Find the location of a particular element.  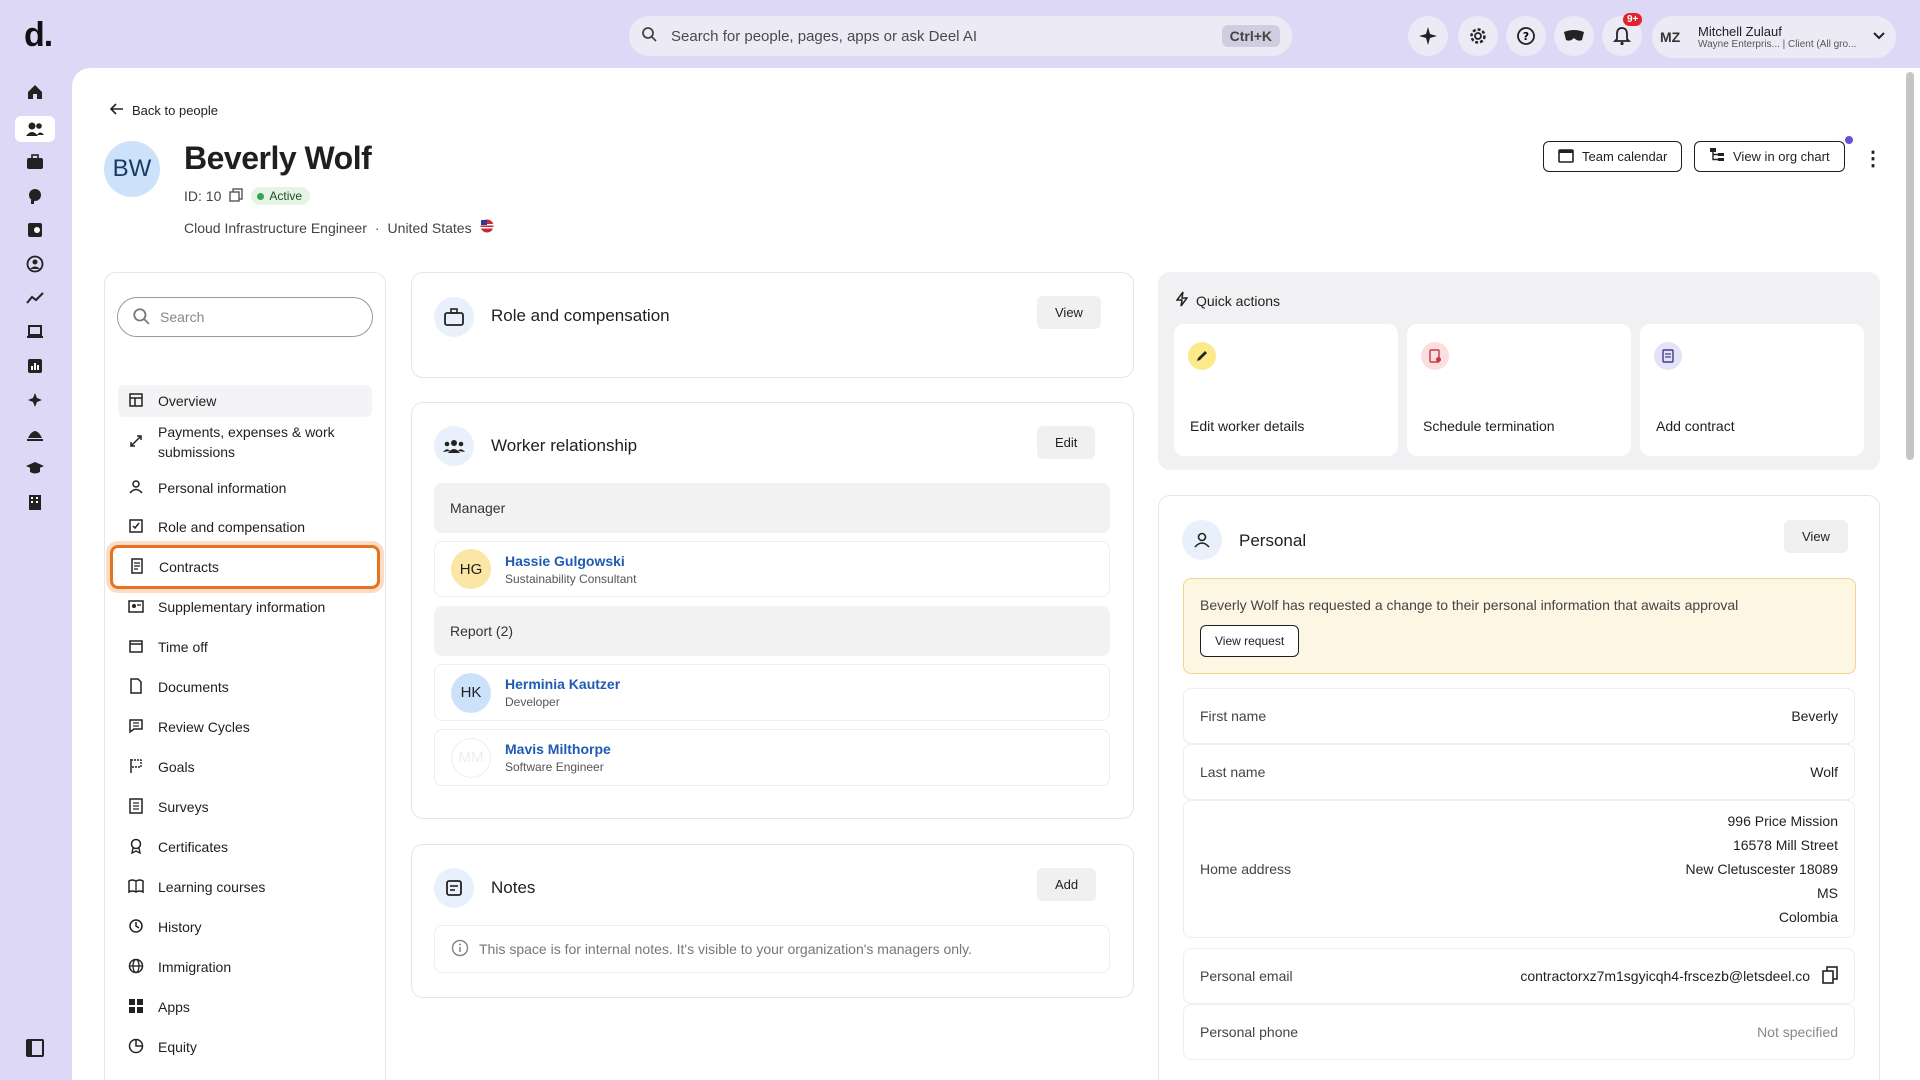

piggy-bank-icon is located at coordinates (35, 196).